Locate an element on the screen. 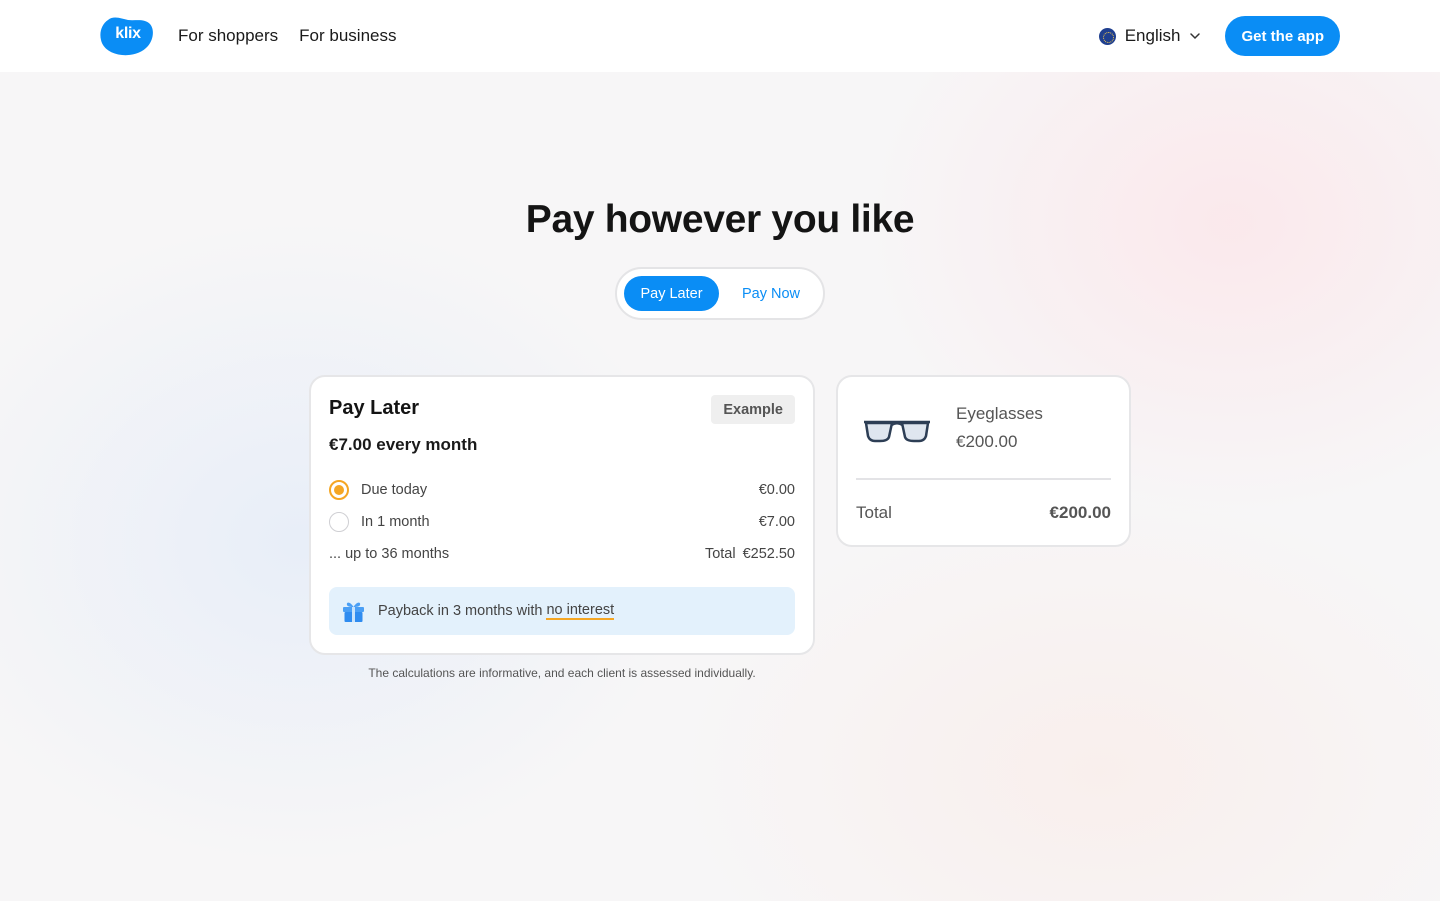  cart-total-label: Total is located at coordinates (874, 512).